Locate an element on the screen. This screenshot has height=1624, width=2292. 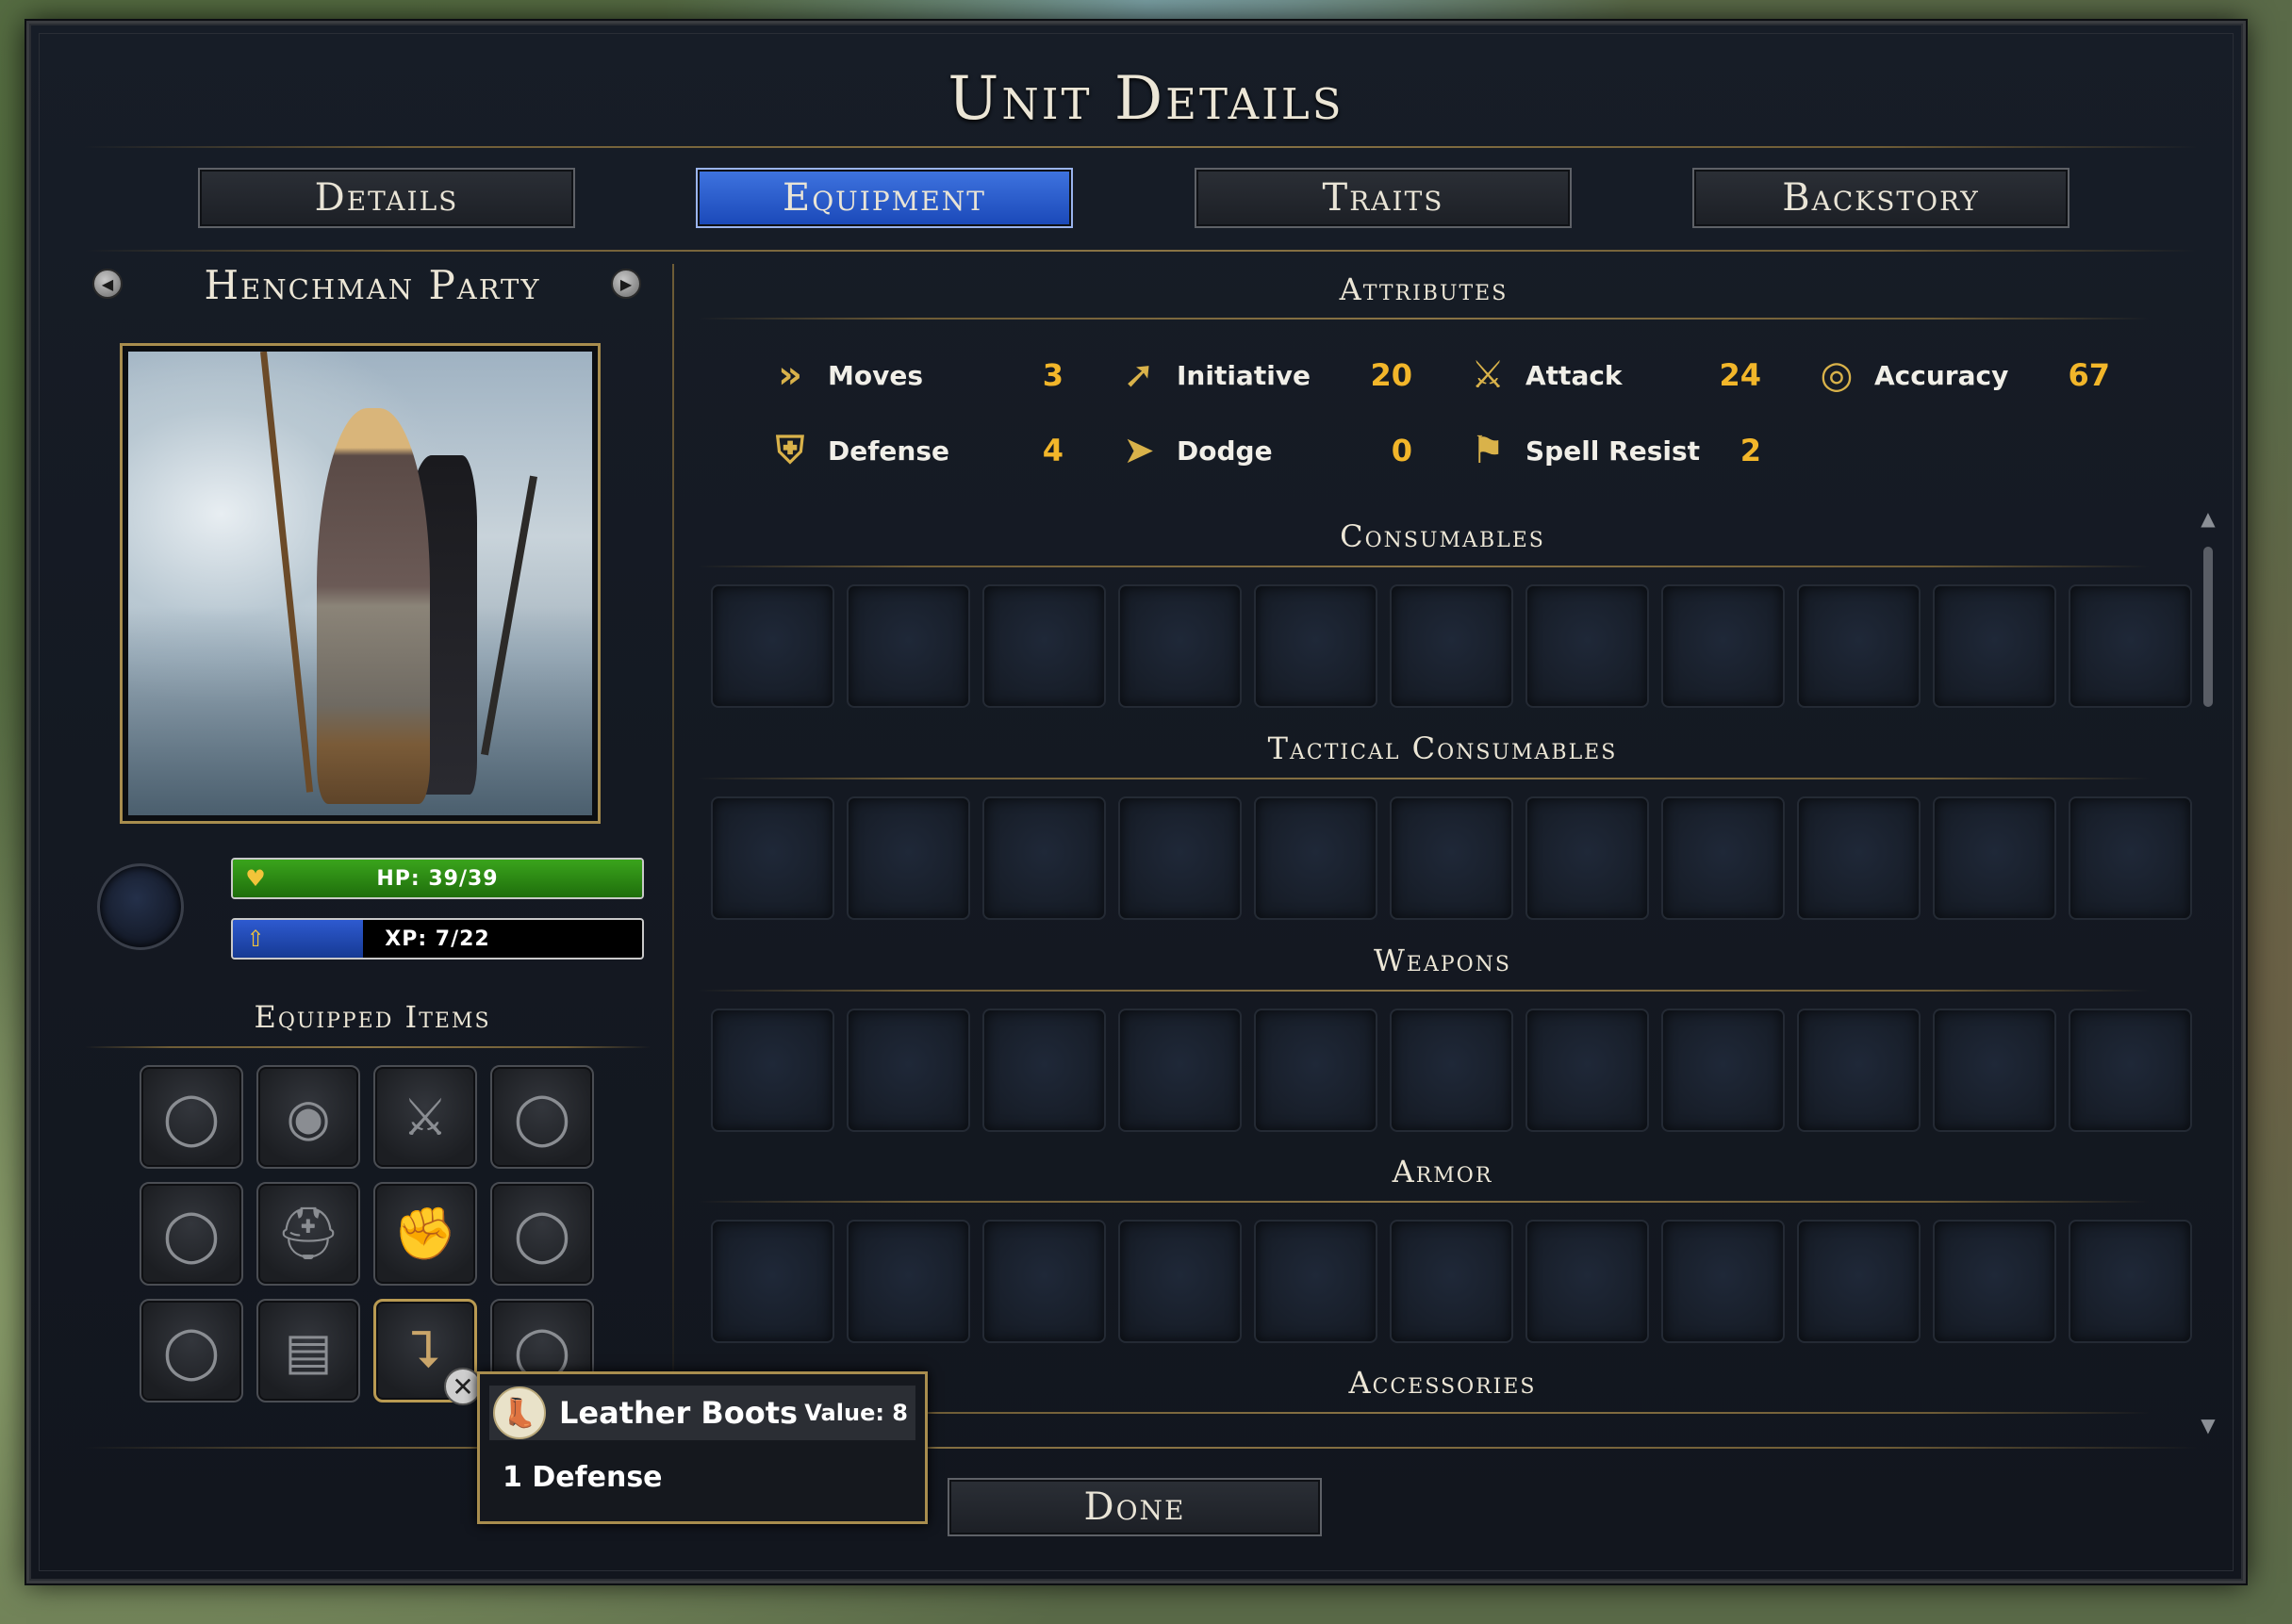
gauntlet-icon: ✊ is located at coordinates (425, 1233).